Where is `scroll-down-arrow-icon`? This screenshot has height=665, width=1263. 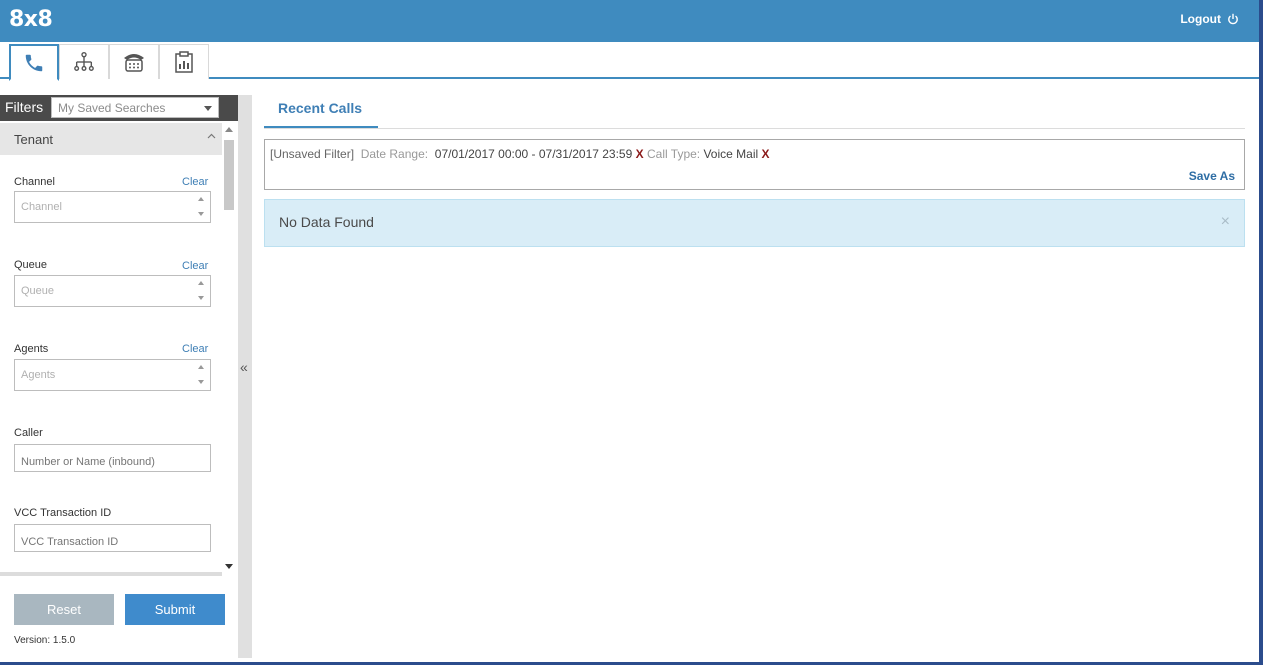
scroll-down-arrow-icon is located at coordinates (229, 566).